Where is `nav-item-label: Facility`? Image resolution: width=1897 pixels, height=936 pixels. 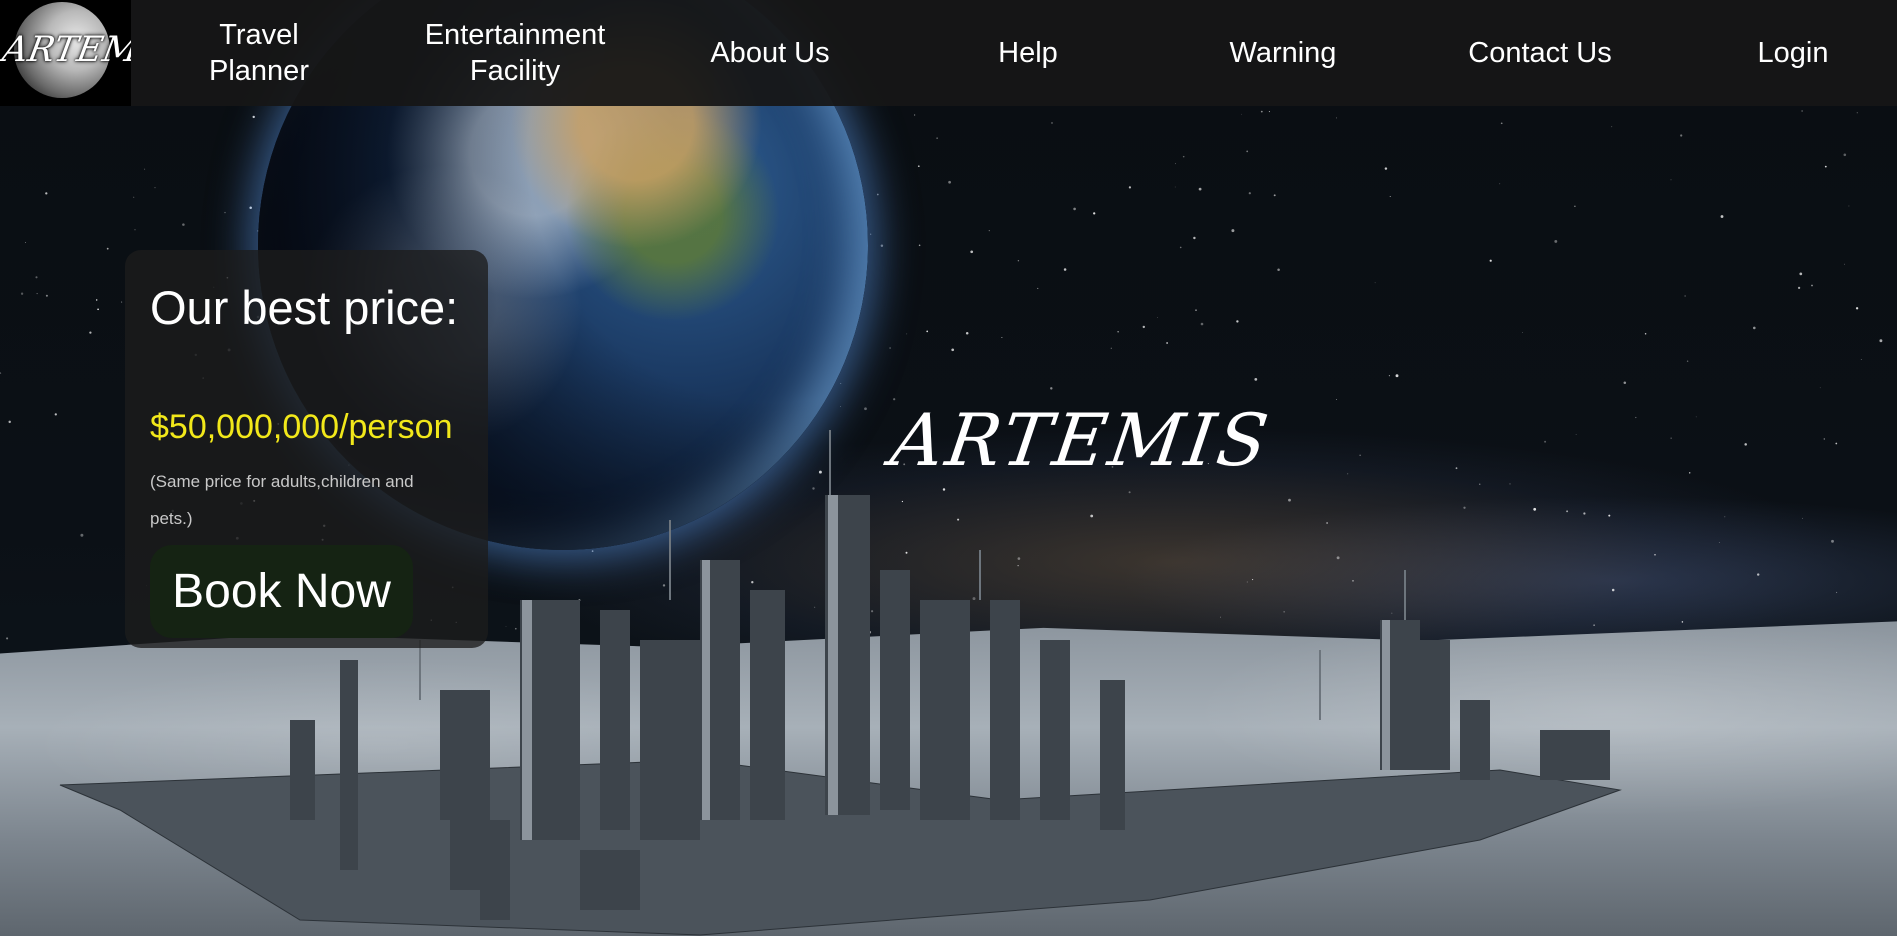 nav-item-label: Facility is located at coordinates (515, 71).